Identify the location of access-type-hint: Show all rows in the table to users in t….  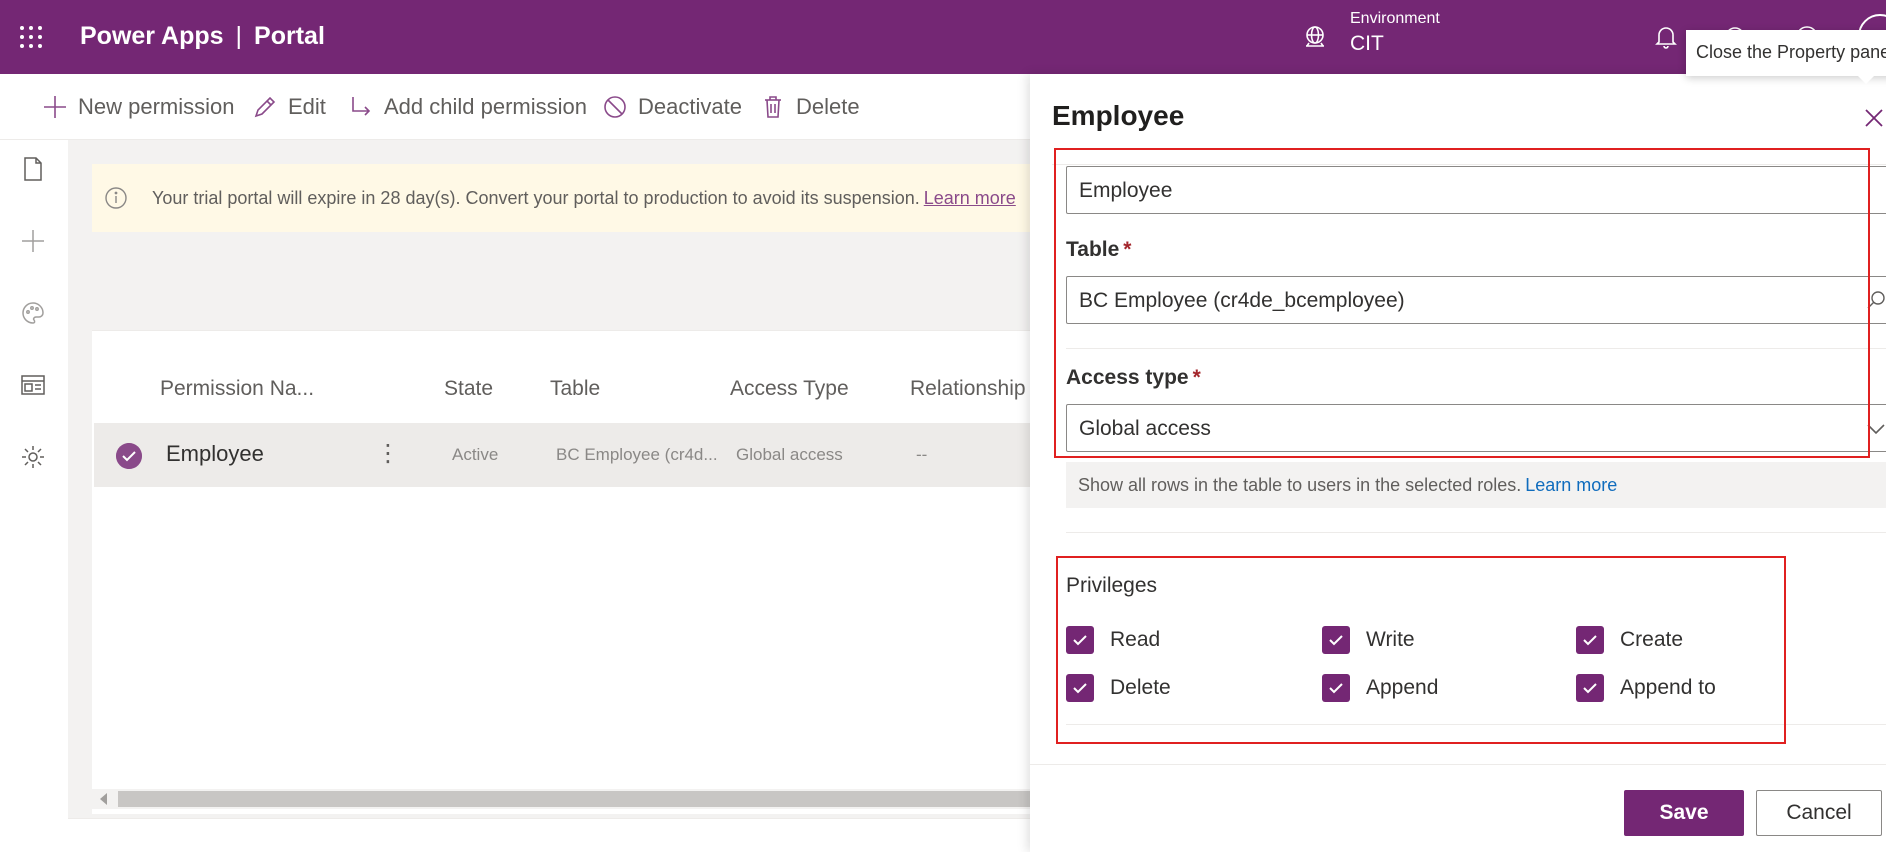
(1476, 485).